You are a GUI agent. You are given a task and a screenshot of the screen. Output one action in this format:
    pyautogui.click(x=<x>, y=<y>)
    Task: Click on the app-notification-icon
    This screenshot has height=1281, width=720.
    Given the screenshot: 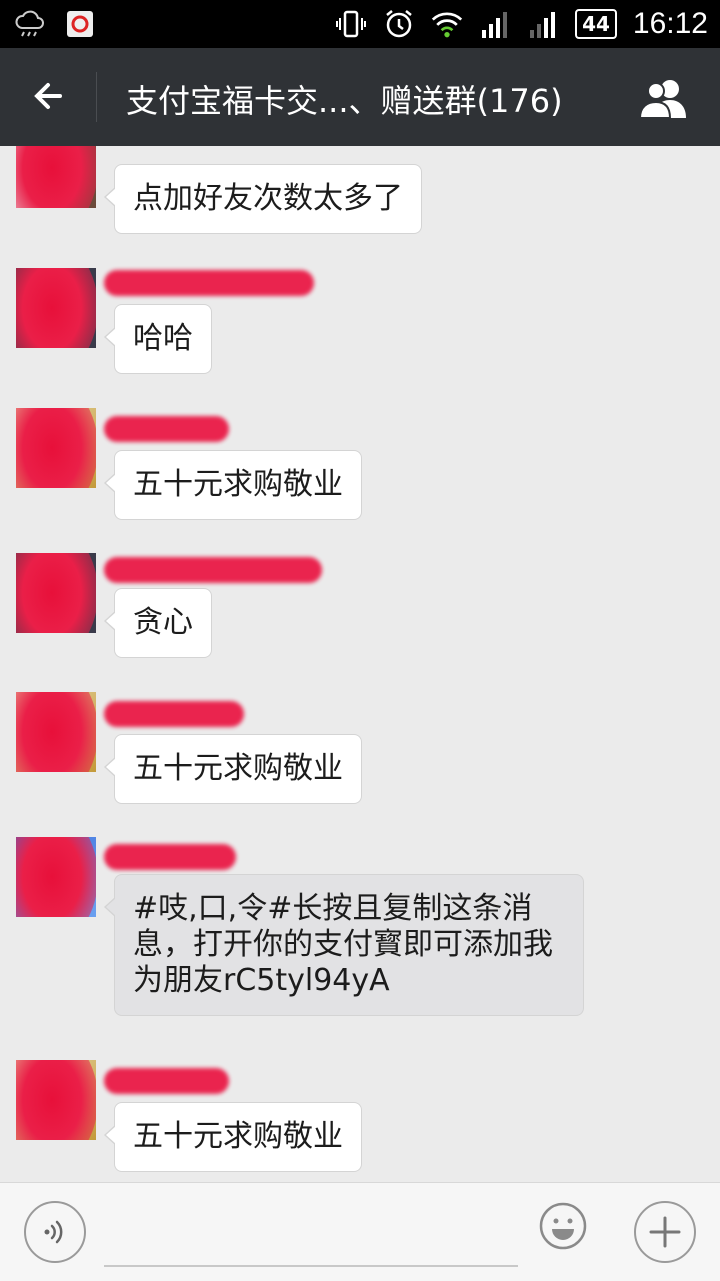 What is the action you would take?
    pyautogui.click(x=80, y=24)
    